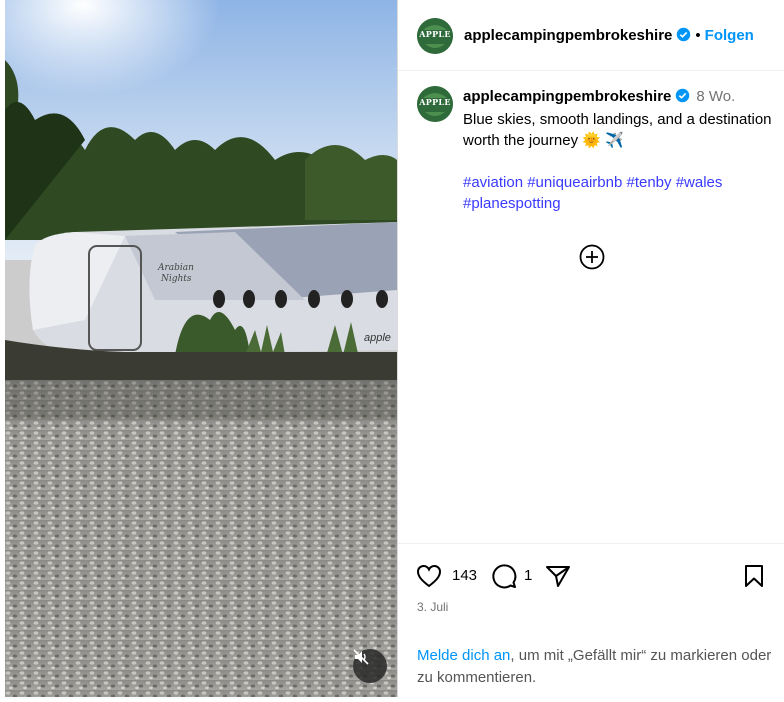 Image resolution: width=784 pixels, height=702 pixels. I want to click on plane-name-line2: Nights, so click(176, 279).